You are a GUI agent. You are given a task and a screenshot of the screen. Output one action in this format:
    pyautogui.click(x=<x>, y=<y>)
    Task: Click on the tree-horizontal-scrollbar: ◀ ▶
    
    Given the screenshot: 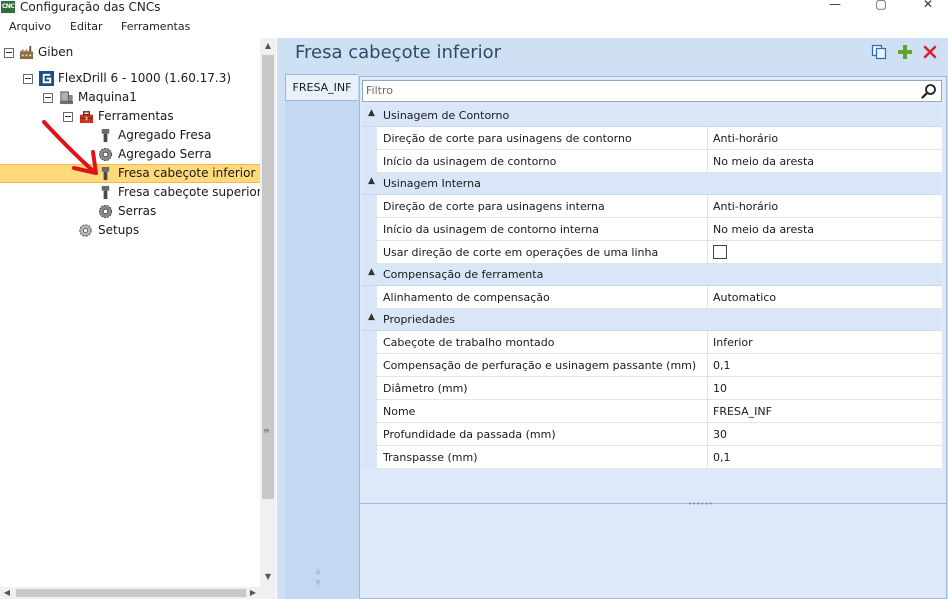 What is the action you would take?
    pyautogui.click(x=138, y=593)
    